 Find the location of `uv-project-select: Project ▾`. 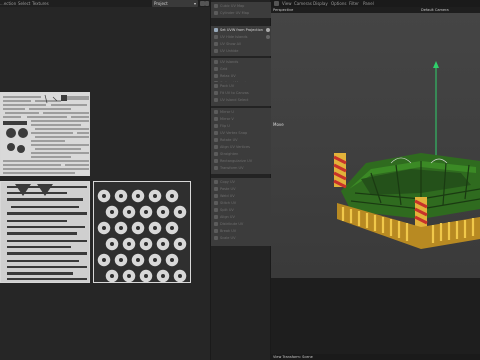

uv-project-select: Project ▾ is located at coordinates (175, 3).